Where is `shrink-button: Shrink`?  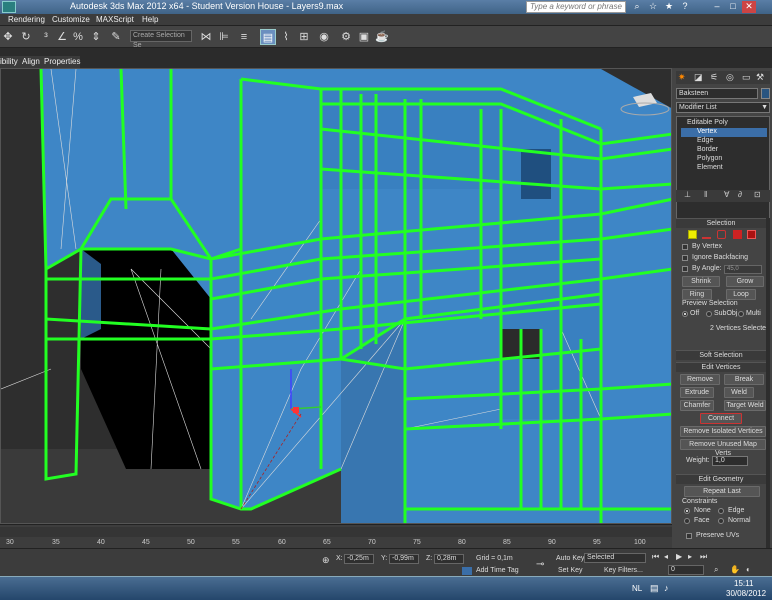
shrink-button: Shrink is located at coordinates (701, 281).